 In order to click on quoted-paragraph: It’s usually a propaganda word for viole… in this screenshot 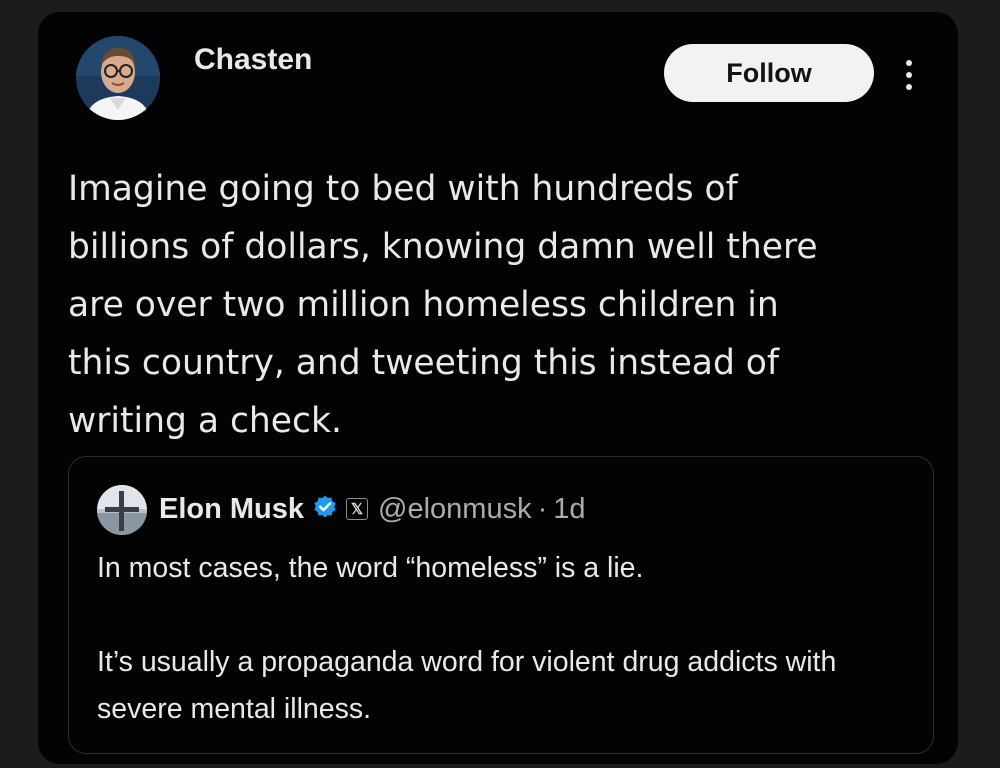, I will do `click(467, 685)`.